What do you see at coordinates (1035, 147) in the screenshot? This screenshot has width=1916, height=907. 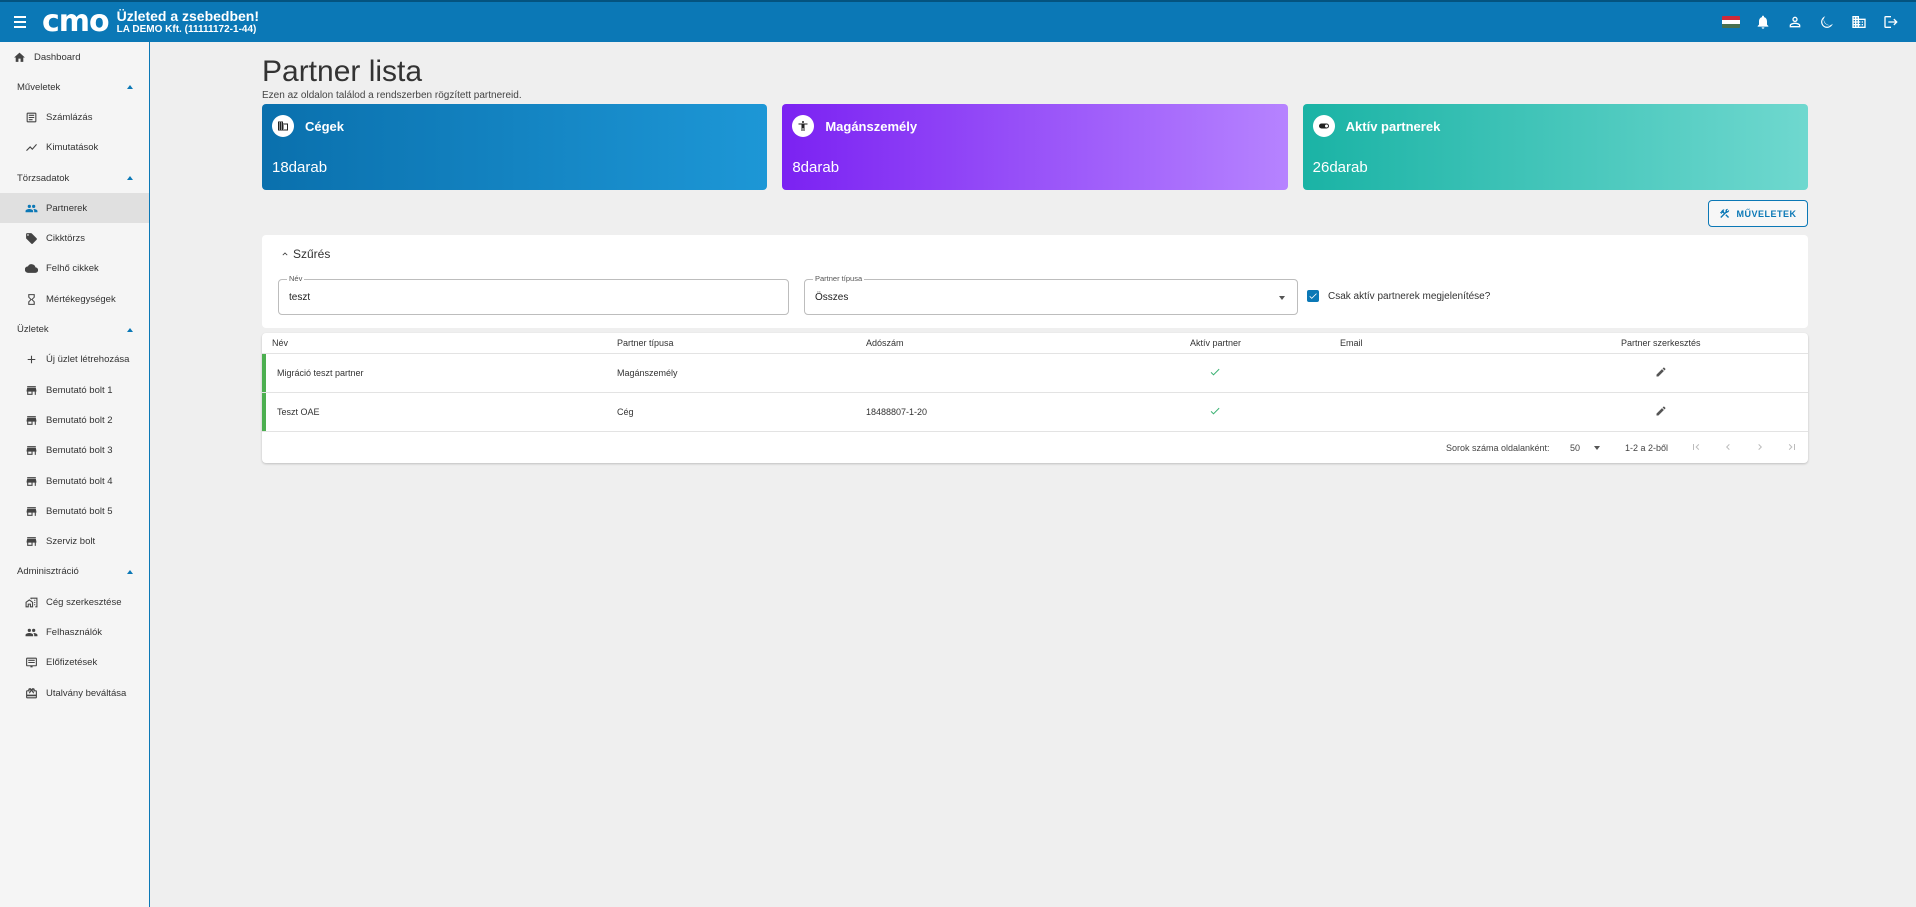 I see `card-maganszemely: Magánszemély 8darab` at bounding box center [1035, 147].